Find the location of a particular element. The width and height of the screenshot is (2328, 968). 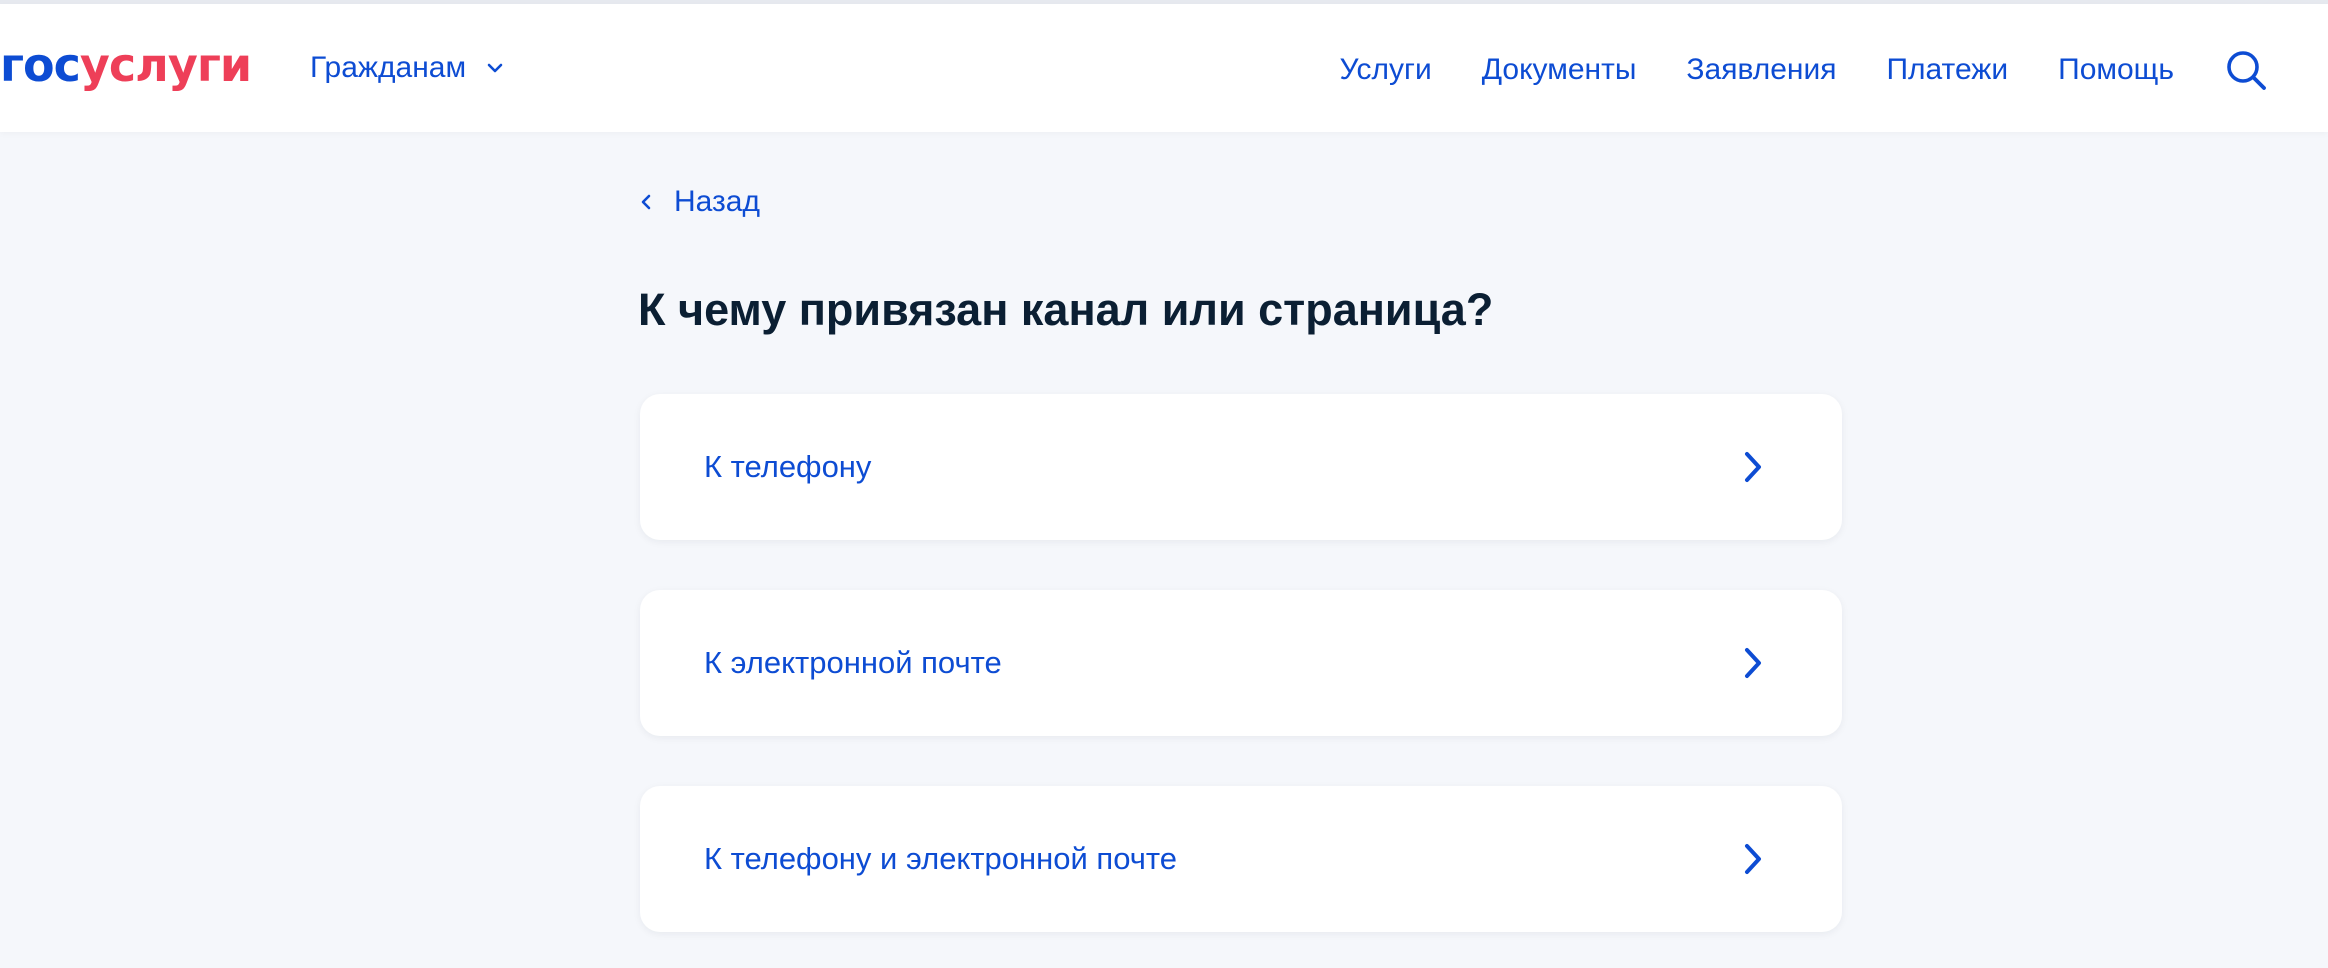

chevron-left-icon is located at coordinates (646, 202).